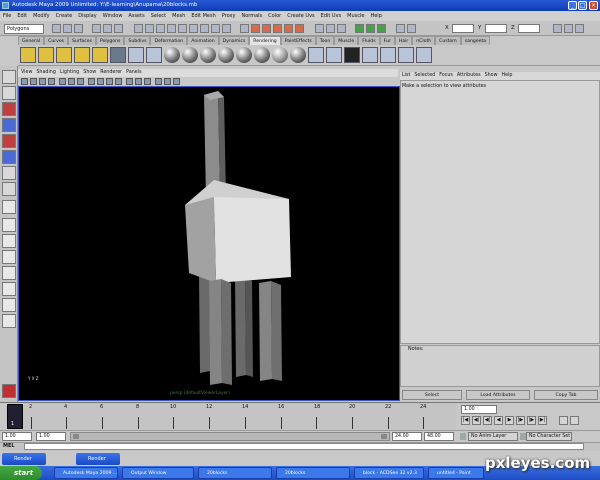 This screenshot has width=600, height=480. Describe the element at coordinates (138, 81) in the screenshot. I see `use-all-lights-icon` at that location.